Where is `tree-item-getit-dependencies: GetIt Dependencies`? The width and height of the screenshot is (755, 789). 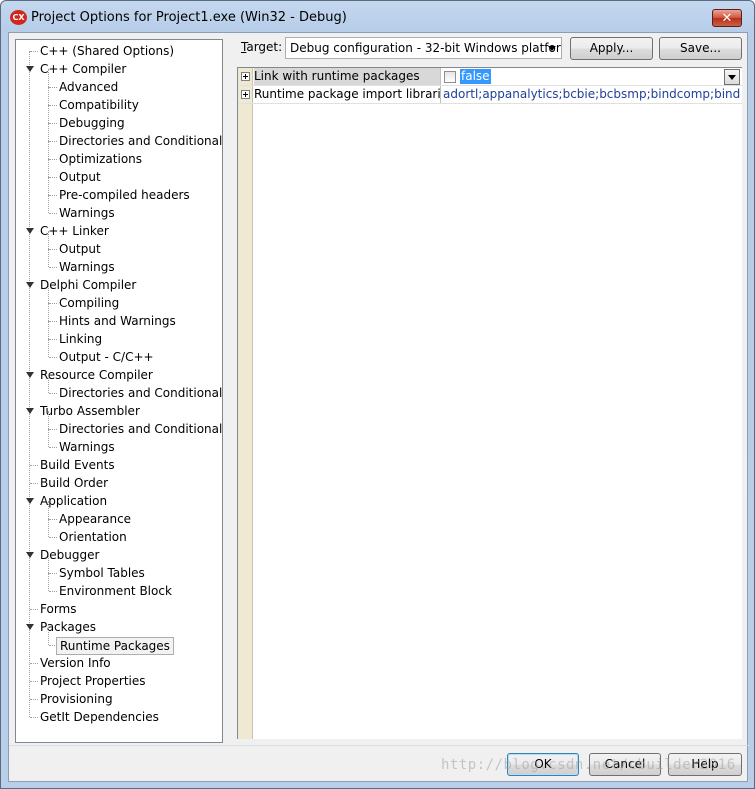 tree-item-getit-dependencies: GetIt Dependencies is located at coordinates (99, 717).